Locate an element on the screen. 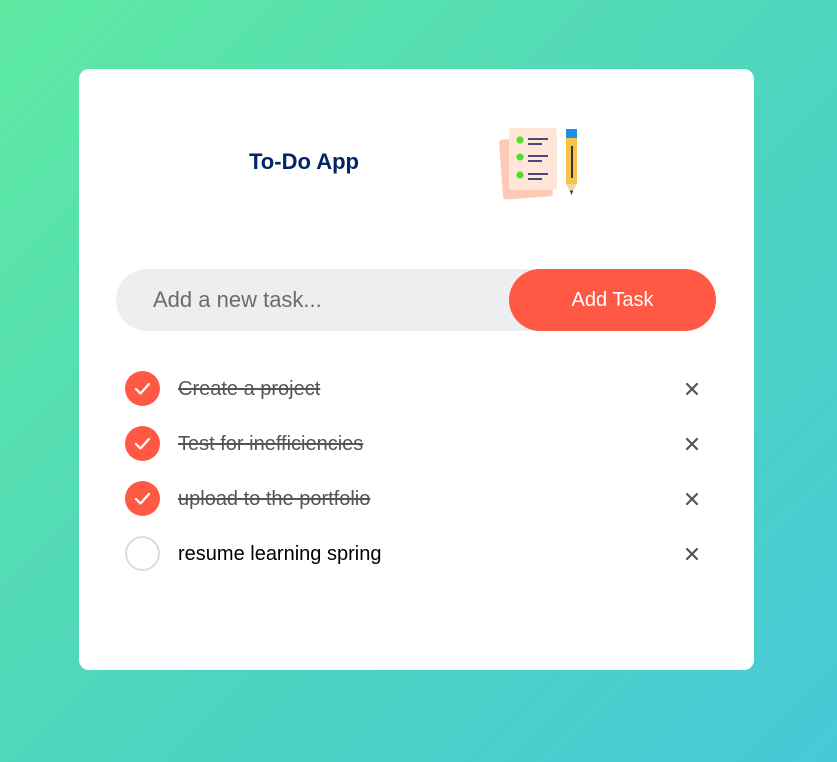  task-text: resume learning spring is located at coordinates (280, 554).